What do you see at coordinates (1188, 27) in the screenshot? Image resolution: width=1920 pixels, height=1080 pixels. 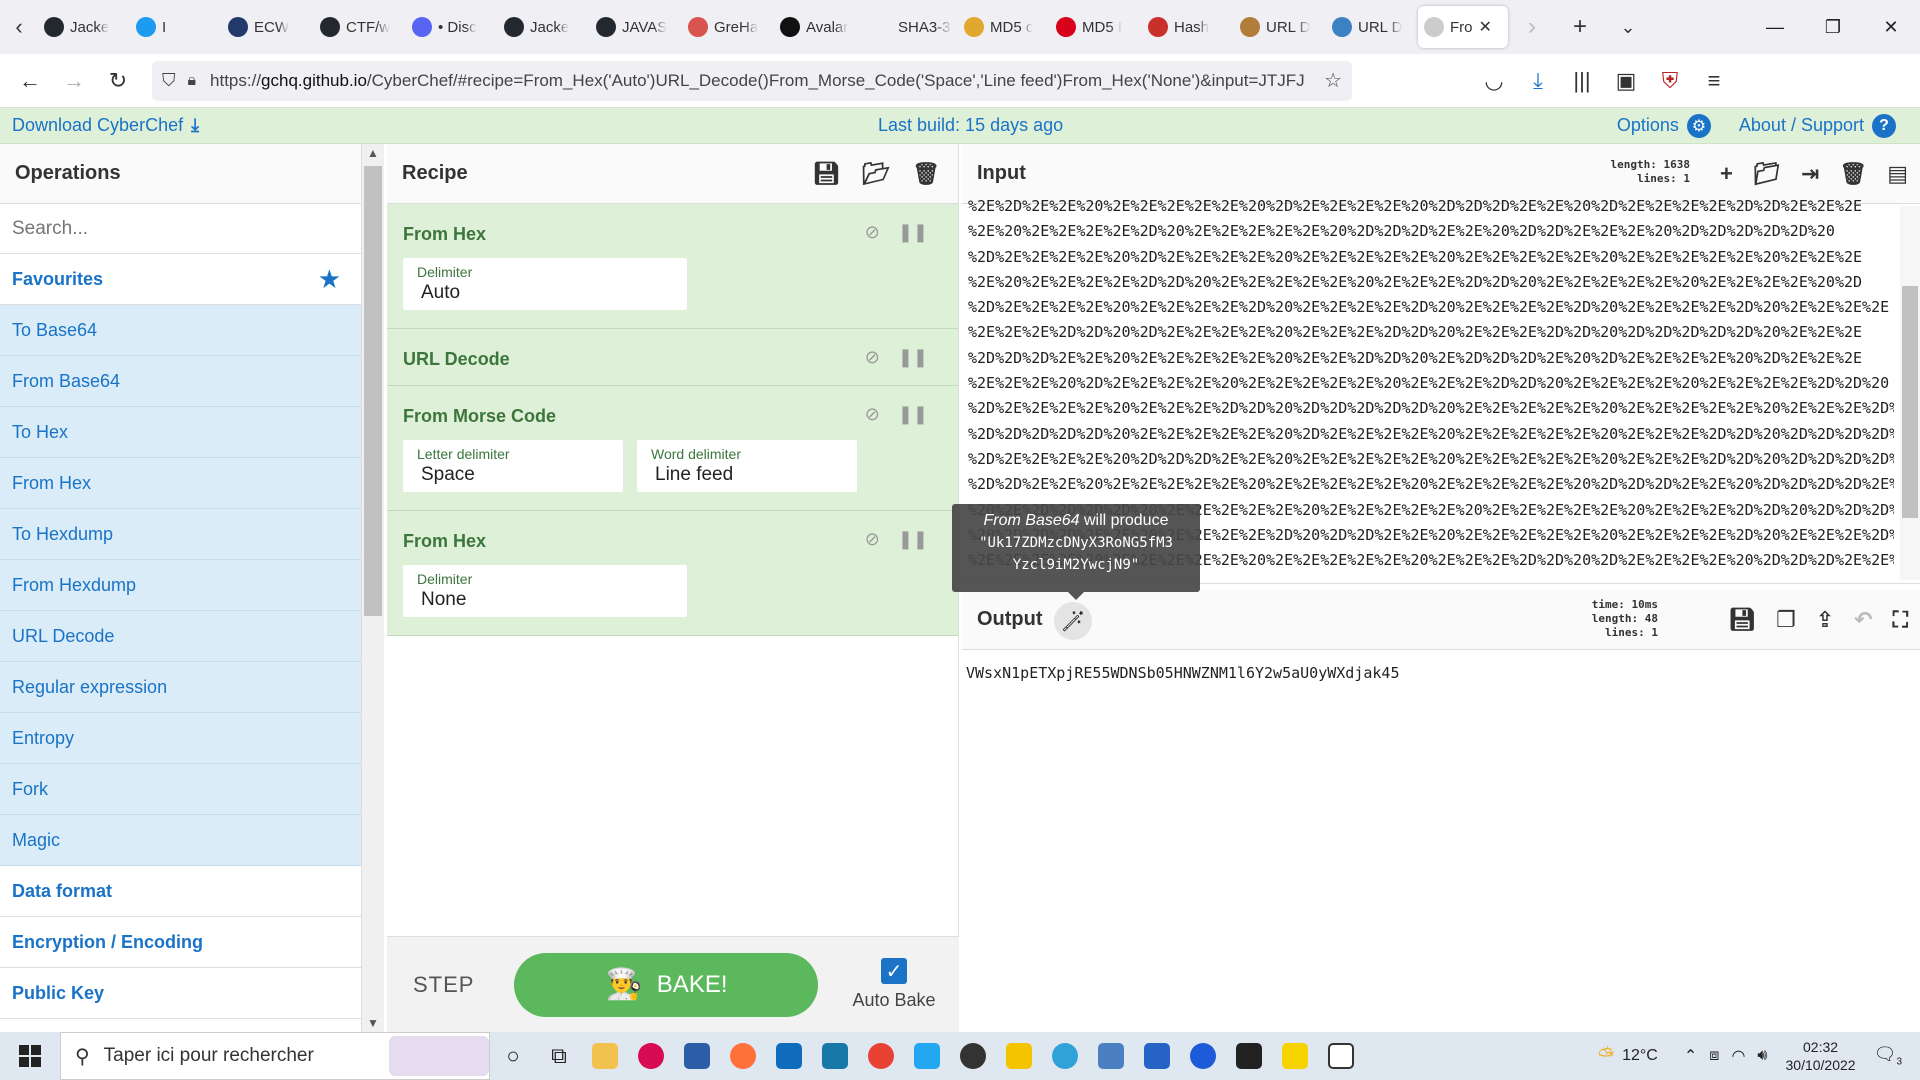 I see `browser-tab: Hash` at bounding box center [1188, 27].